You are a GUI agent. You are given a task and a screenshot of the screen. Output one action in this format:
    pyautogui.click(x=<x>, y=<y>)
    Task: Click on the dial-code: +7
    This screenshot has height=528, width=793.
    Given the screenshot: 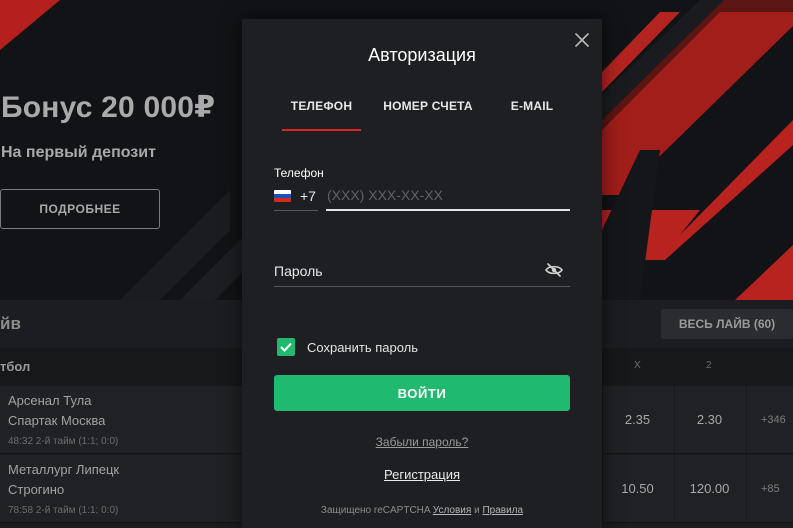 What is the action you would take?
    pyautogui.click(x=308, y=195)
    